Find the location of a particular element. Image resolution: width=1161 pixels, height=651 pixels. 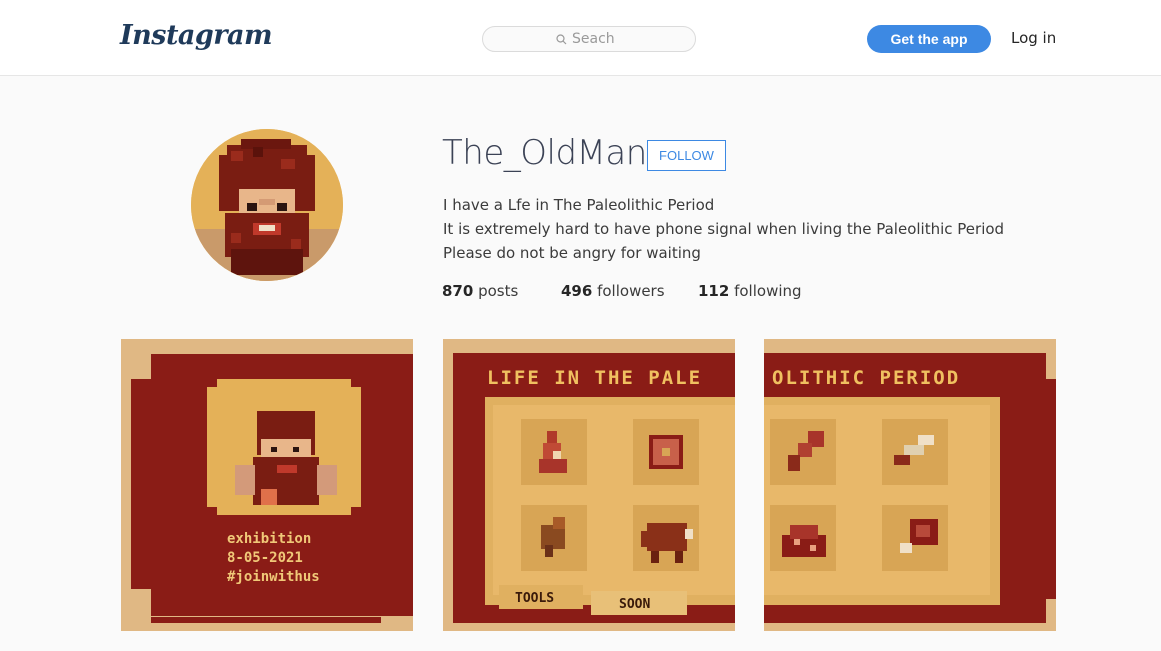

followers-stat: 496 followers is located at coordinates (613, 291).